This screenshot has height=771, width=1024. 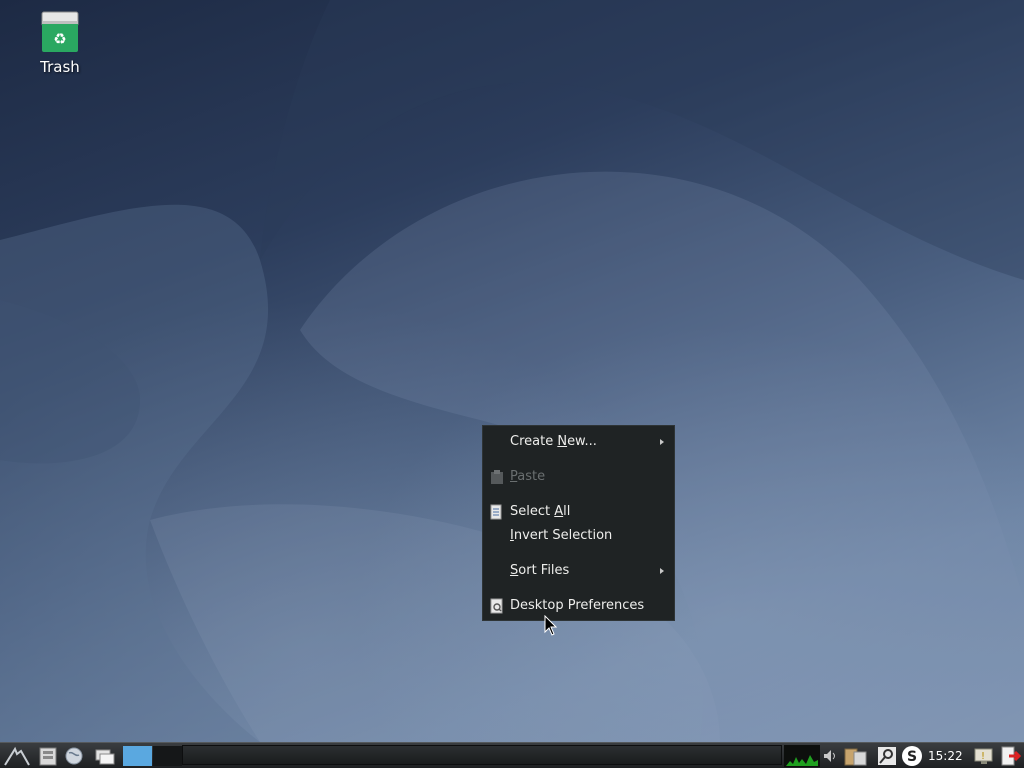 I want to click on task-list, so click(x=482, y=755).